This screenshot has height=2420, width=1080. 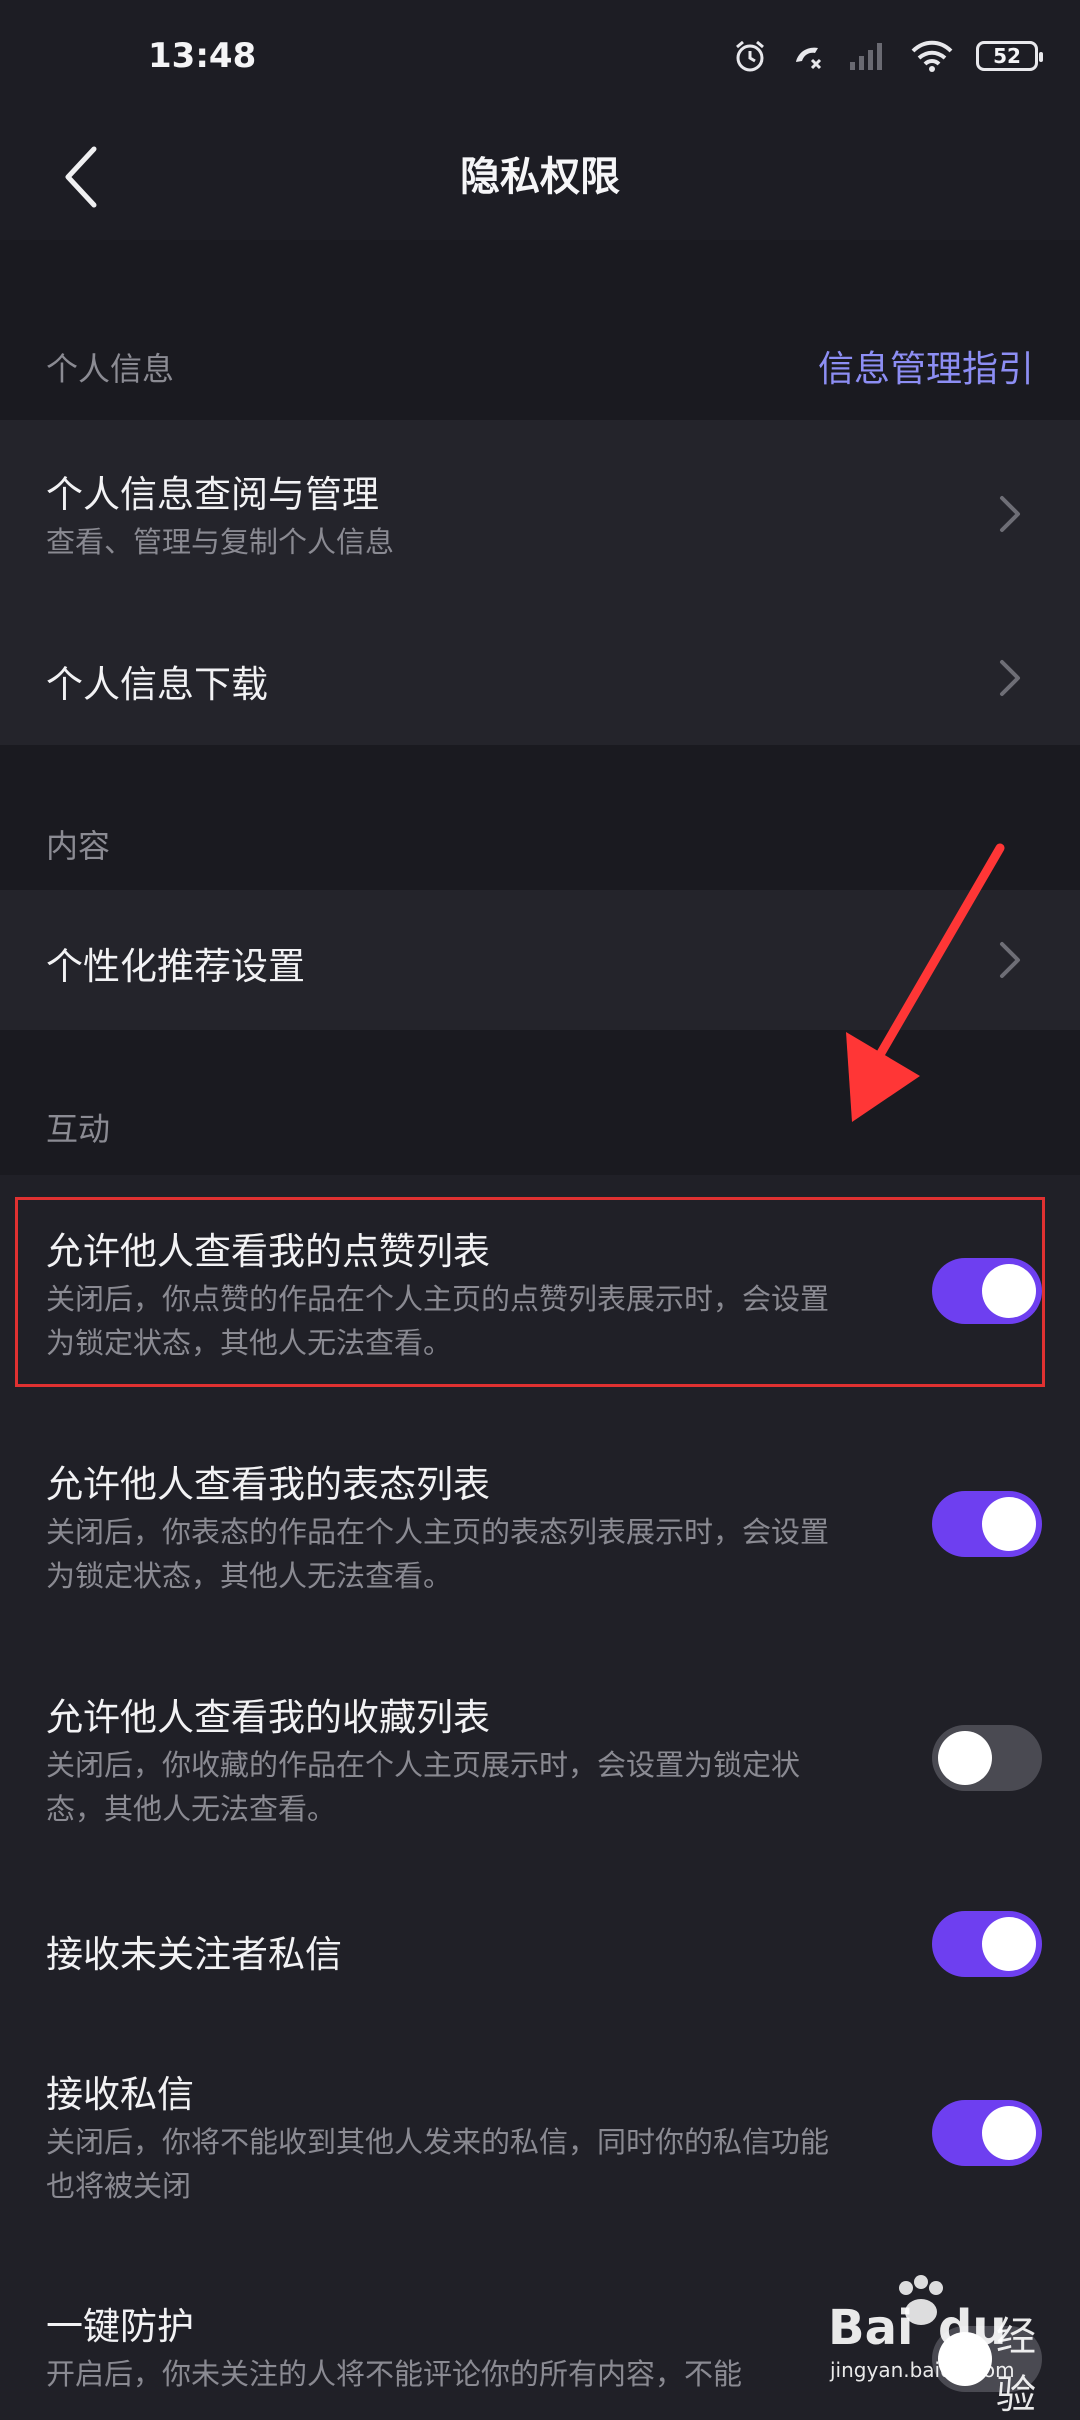 What do you see at coordinates (809, 58) in the screenshot?
I see `missed-call-icon` at bounding box center [809, 58].